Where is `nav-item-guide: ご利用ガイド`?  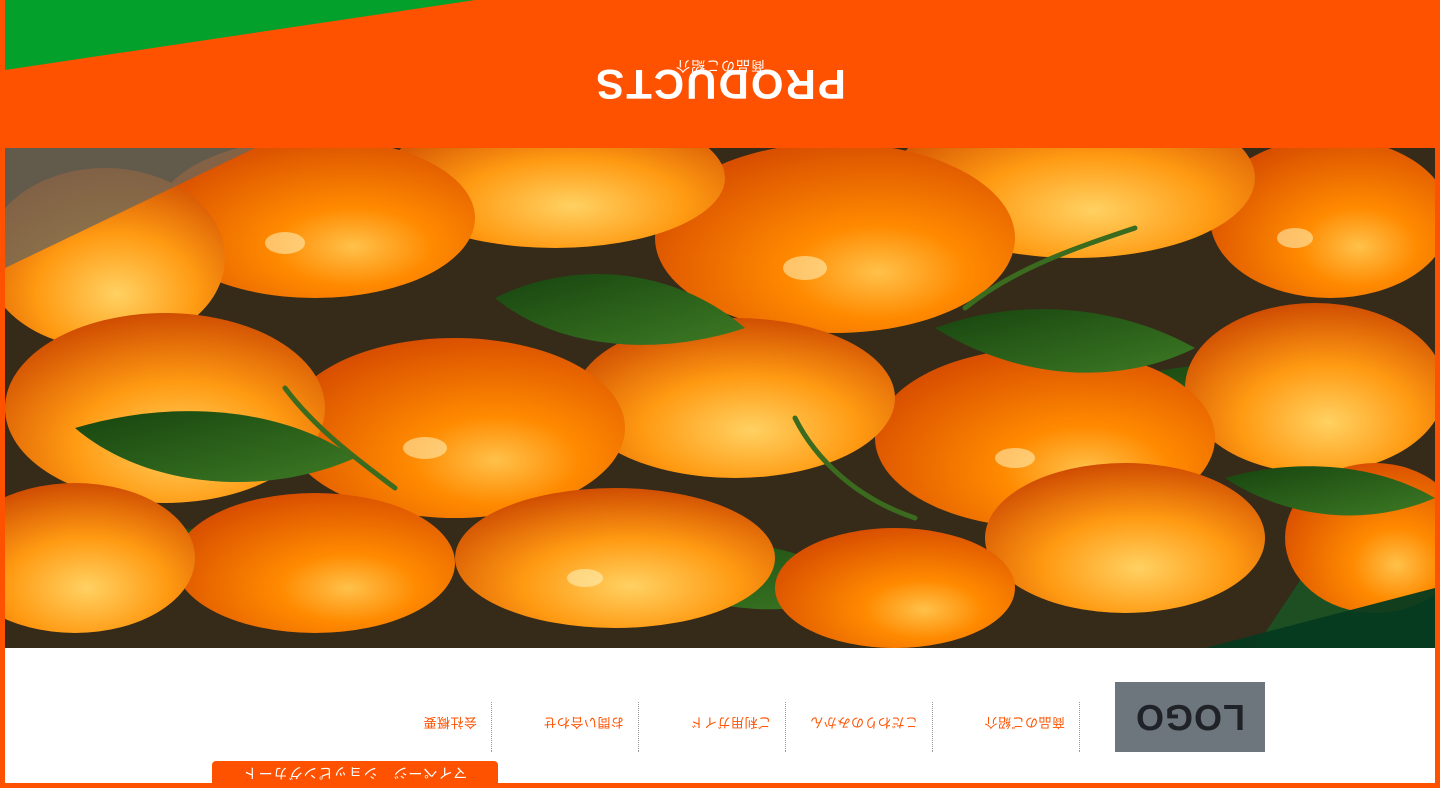
nav-item-guide: ご利用ガイド is located at coordinates (712, 727).